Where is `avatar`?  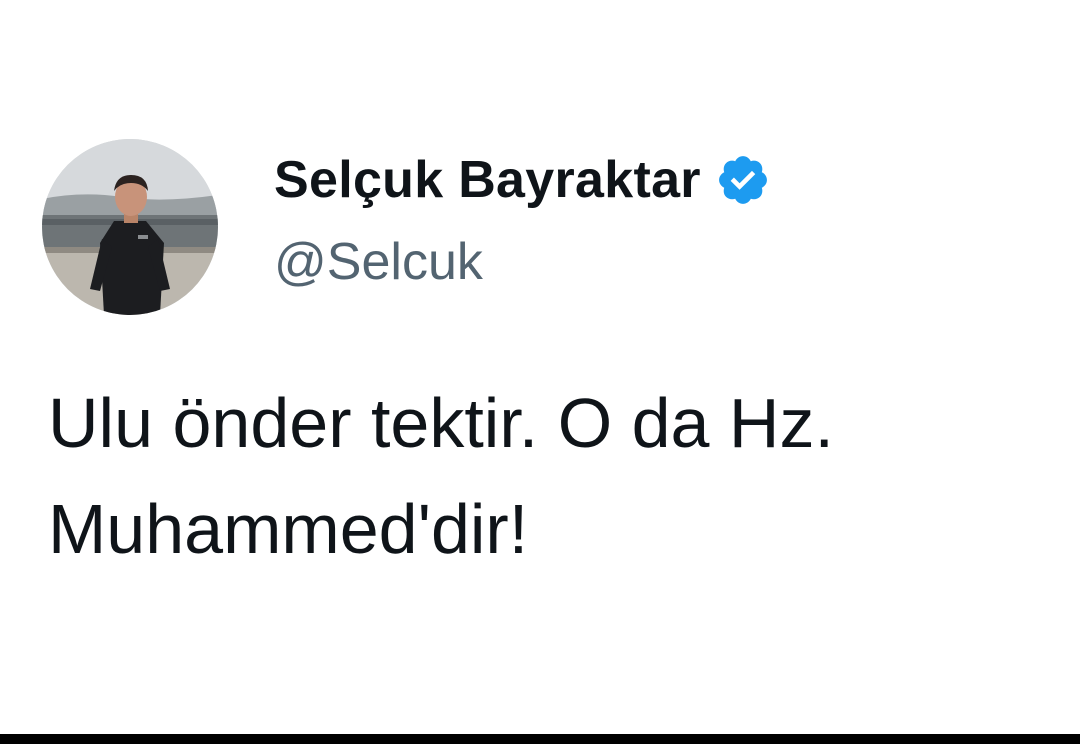
avatar is located at coordinates (130, 227).